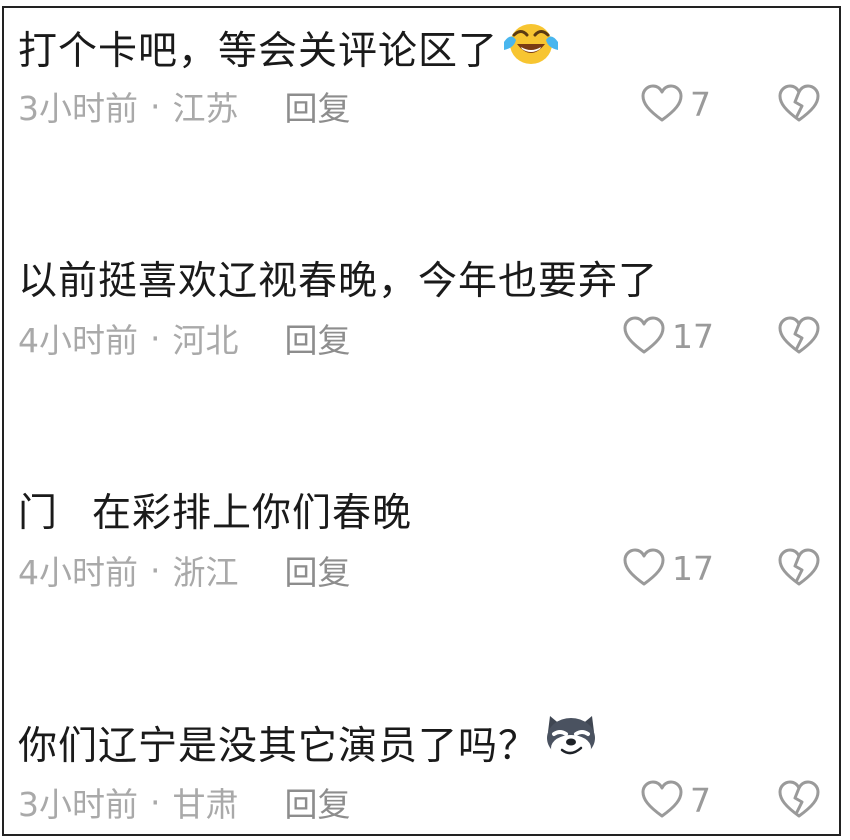 Image resolution: width=850 pixels, height=840 pixels. What do you see at coordinates (205, 804) in the screenshot?
I see `comment-location: 甘肃` at bounding box center [205, 804].